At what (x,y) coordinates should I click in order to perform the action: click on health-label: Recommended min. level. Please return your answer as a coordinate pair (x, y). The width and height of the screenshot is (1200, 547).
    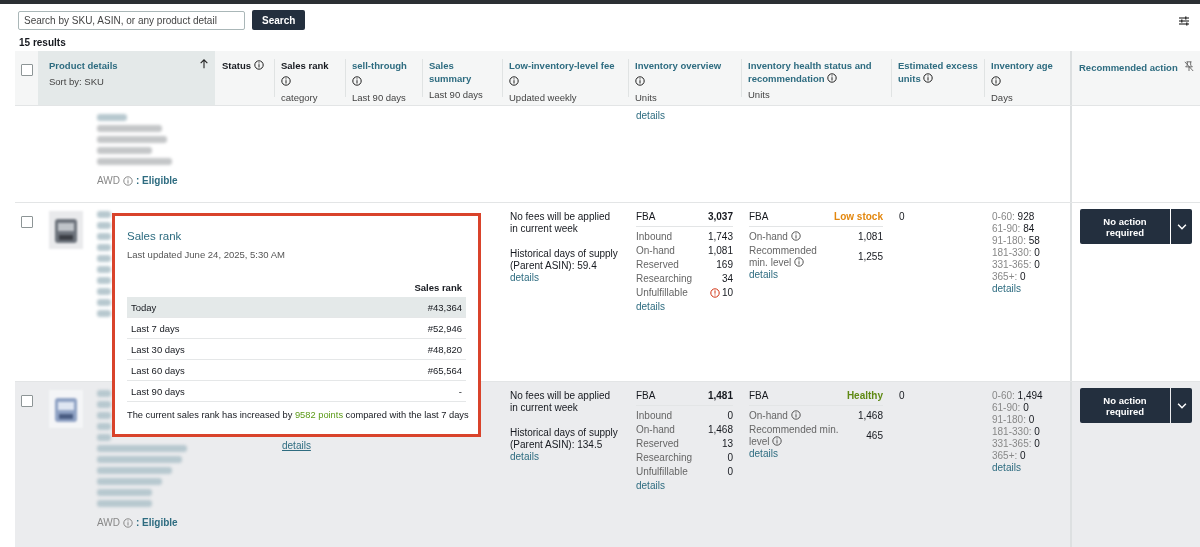
    Looking at the image, I should click on (794, 436).